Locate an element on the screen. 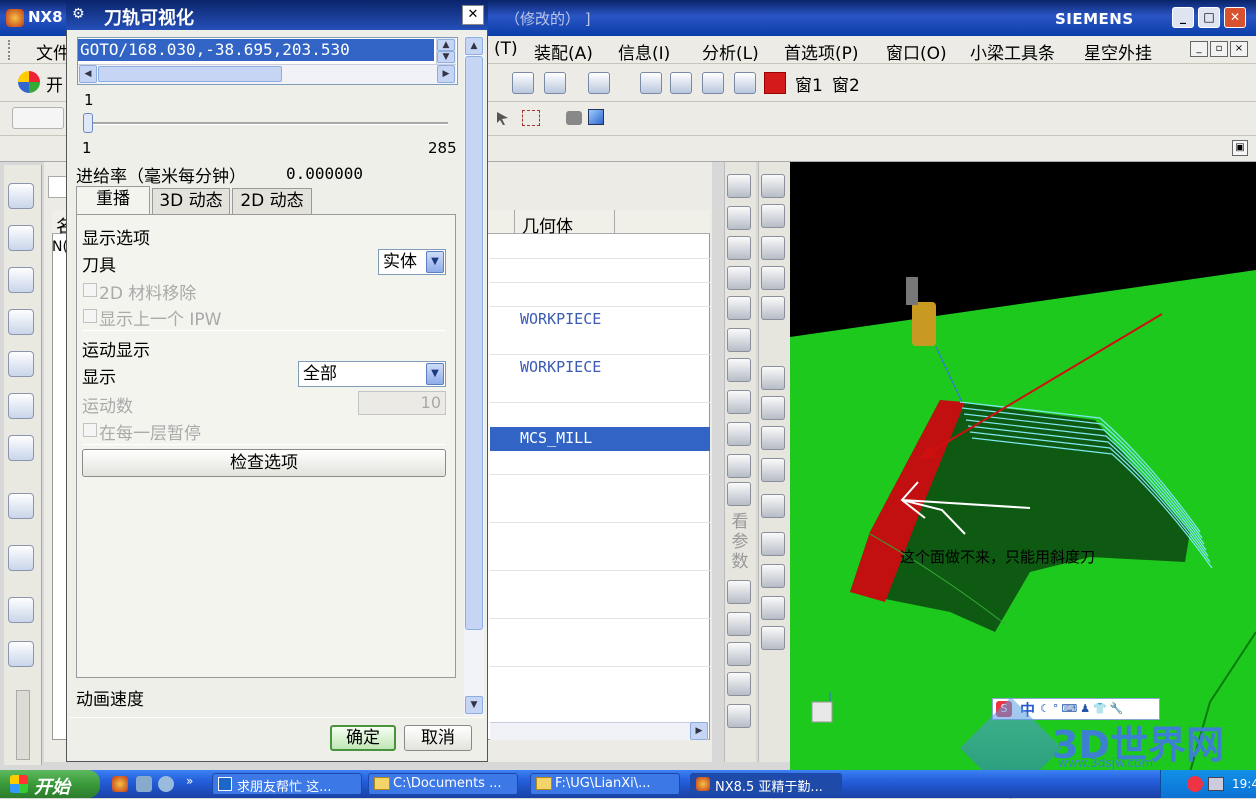  minimize-button: _ is located at coordinates (1183, 17).